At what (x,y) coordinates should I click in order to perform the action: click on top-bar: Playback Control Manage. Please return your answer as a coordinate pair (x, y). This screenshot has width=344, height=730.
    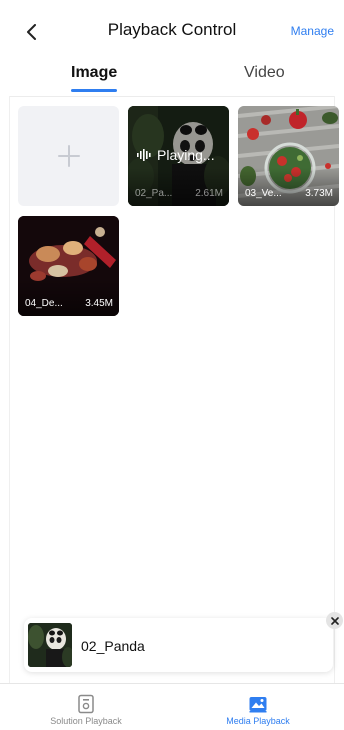
    Looking at the image, I should click on (172, 31).